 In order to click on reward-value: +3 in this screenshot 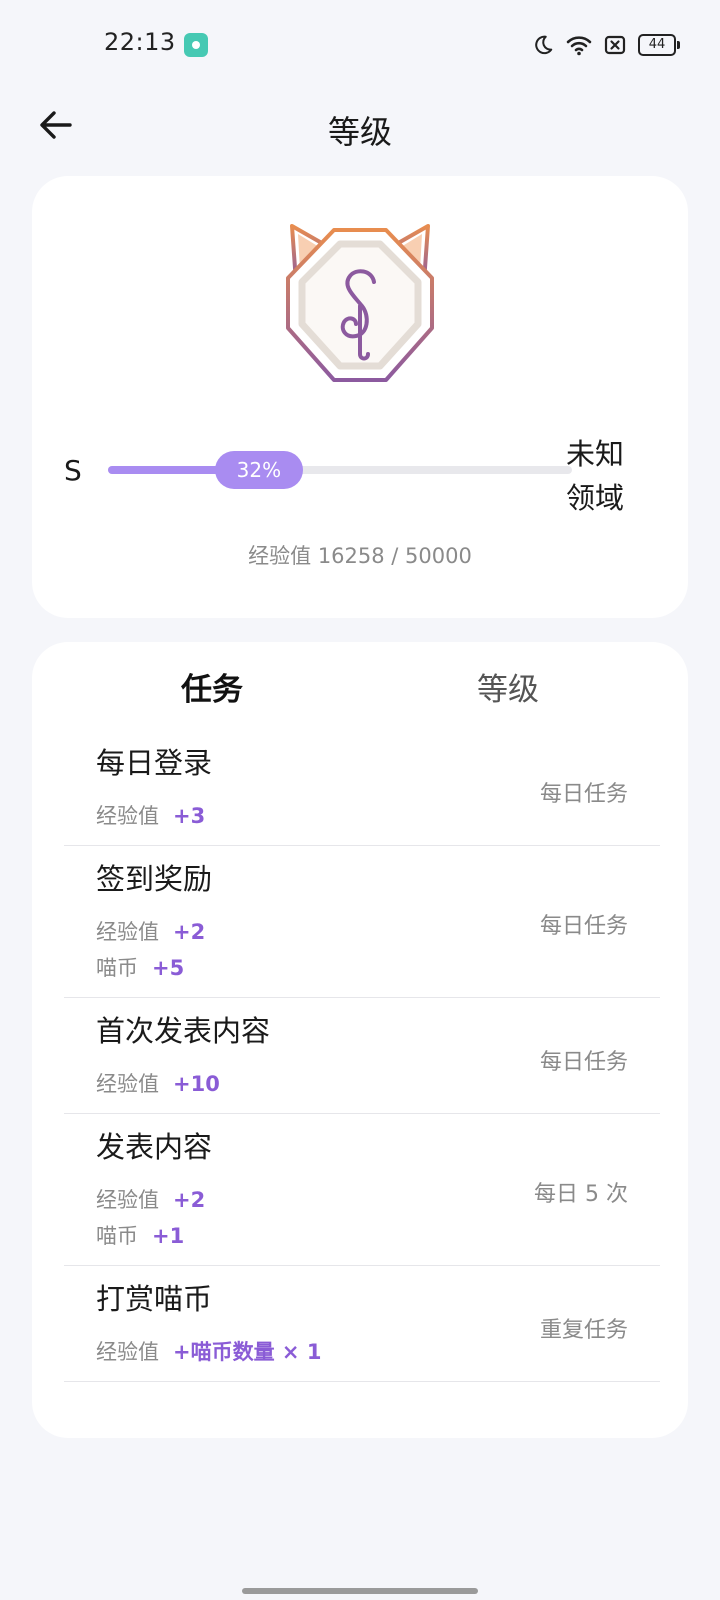, I will do `click(189, 816)`.